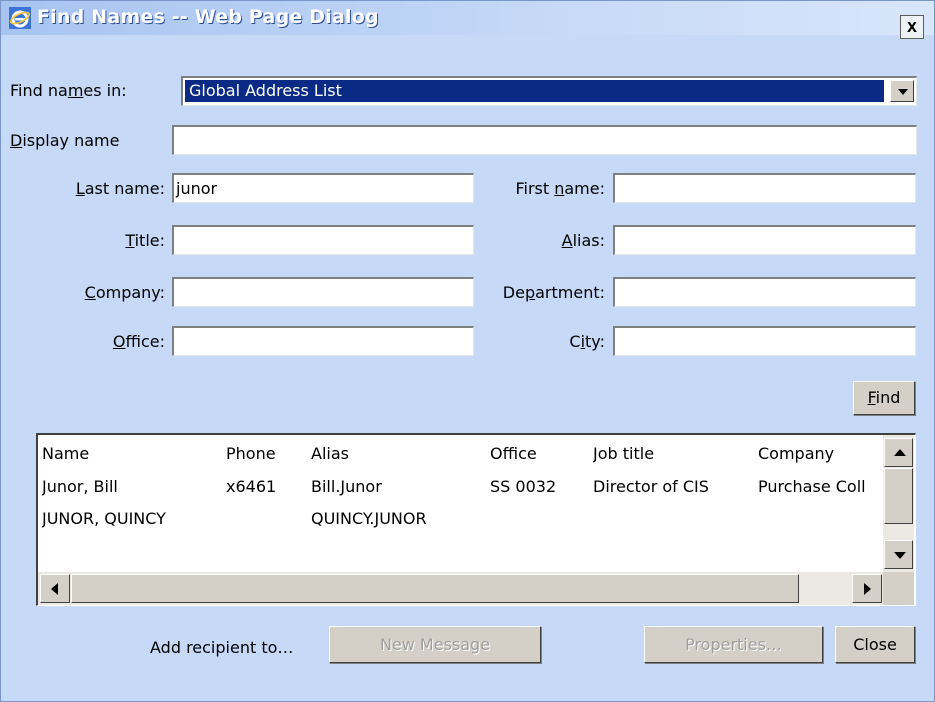 The width and height of the screenshot is (935, 702). I want to click on find-in-label: Find names in:, so click(68, 90).